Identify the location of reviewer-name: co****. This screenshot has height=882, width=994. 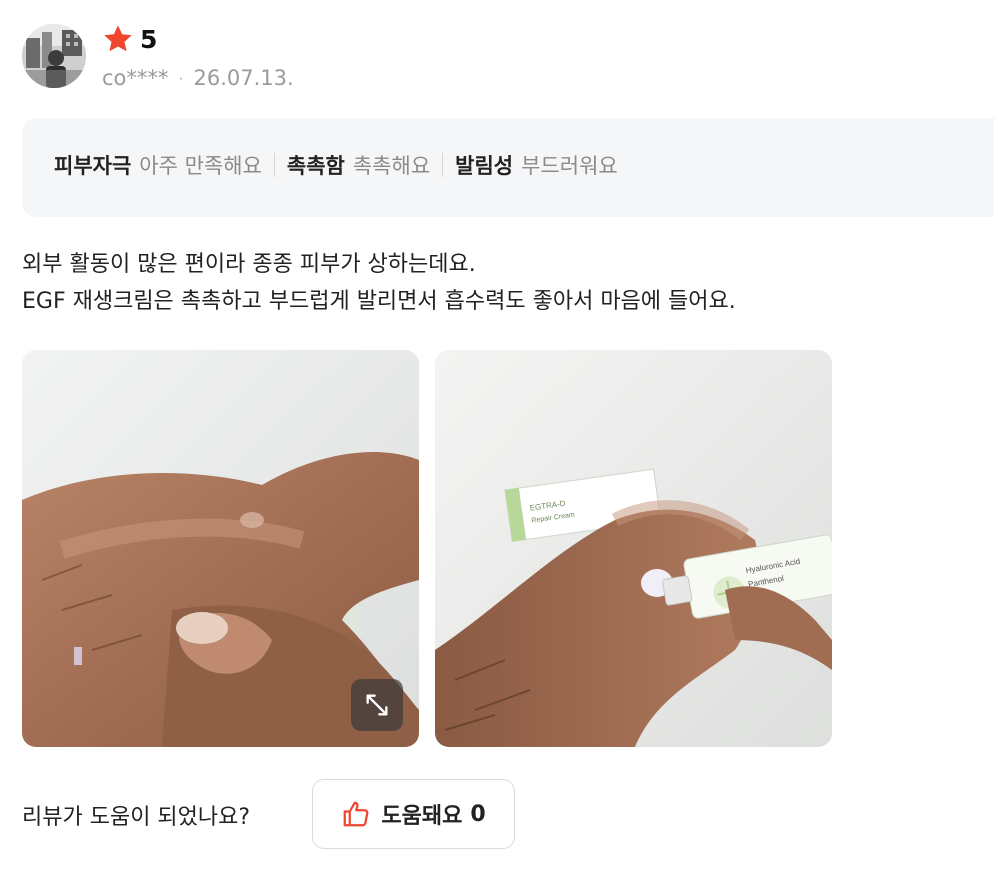
(135, 78).